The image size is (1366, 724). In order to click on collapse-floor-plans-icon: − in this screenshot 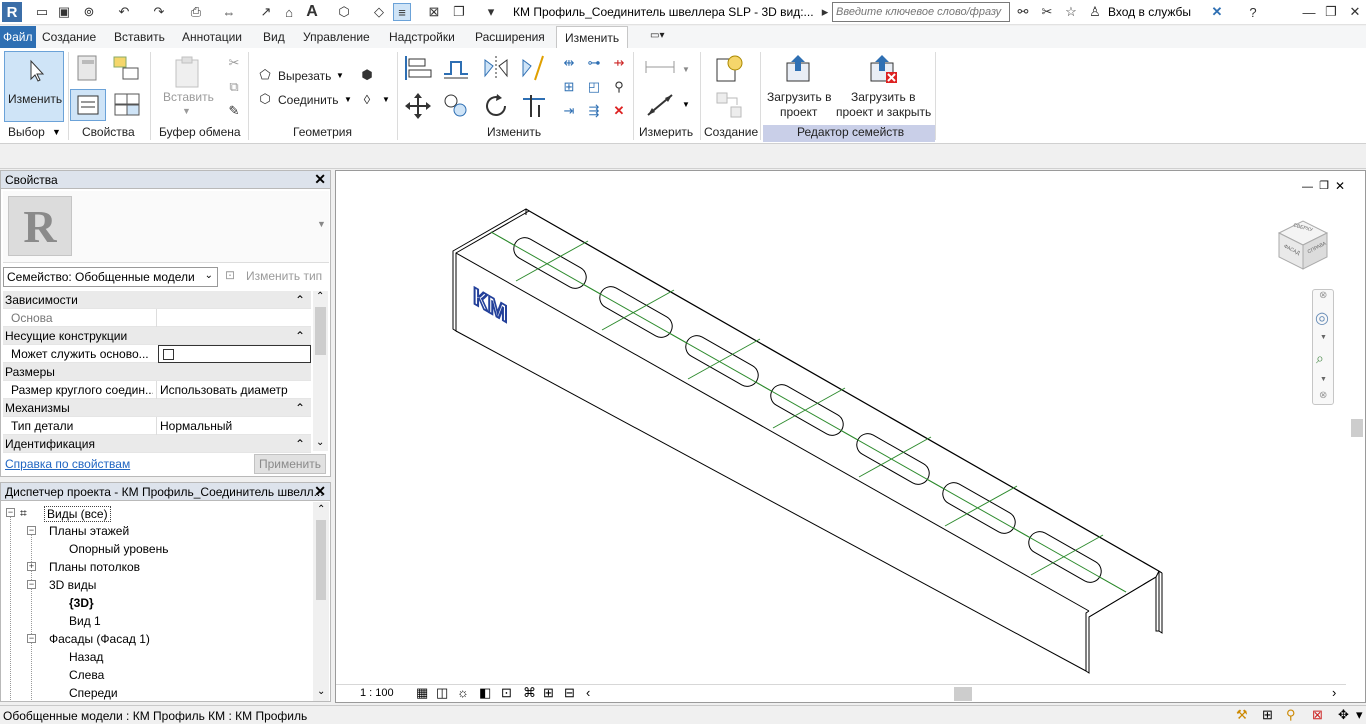, I will do `click(31, 530)`.